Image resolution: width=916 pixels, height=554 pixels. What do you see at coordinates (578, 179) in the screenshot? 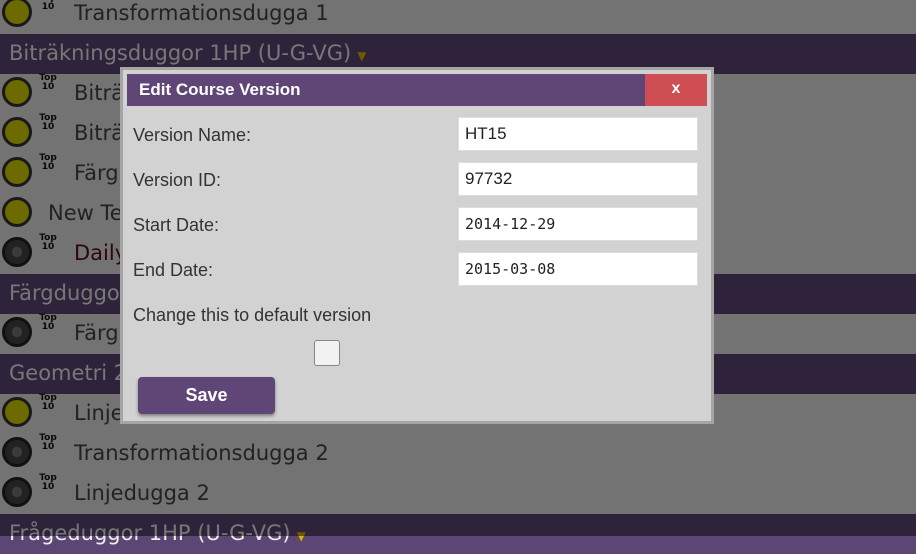
I see `version-id-field` at bounding box center [578, 179].